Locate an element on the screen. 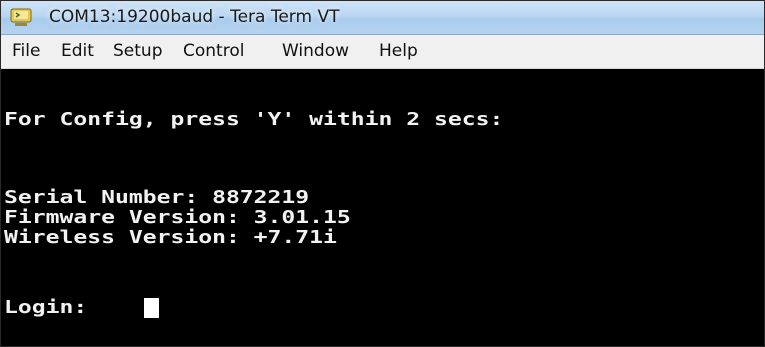  title-bar: COM13:19200baud - Tera Term VT is located at coordinates (382, 18).